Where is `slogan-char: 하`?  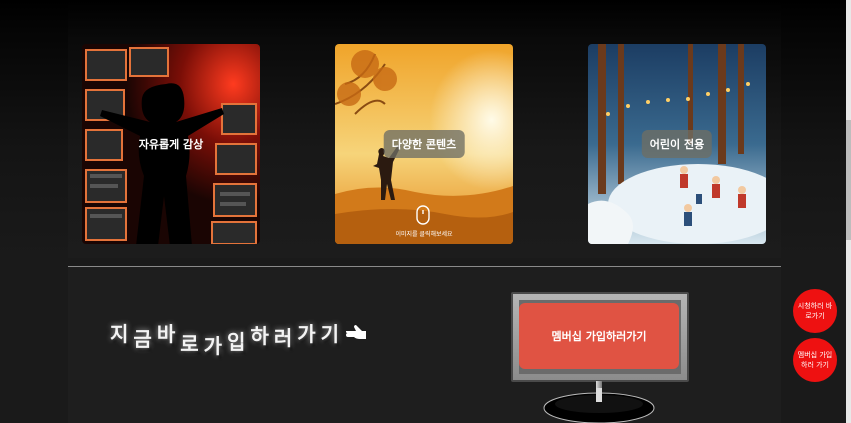 slogan-char: 하 is located at coordinates (259, 336).